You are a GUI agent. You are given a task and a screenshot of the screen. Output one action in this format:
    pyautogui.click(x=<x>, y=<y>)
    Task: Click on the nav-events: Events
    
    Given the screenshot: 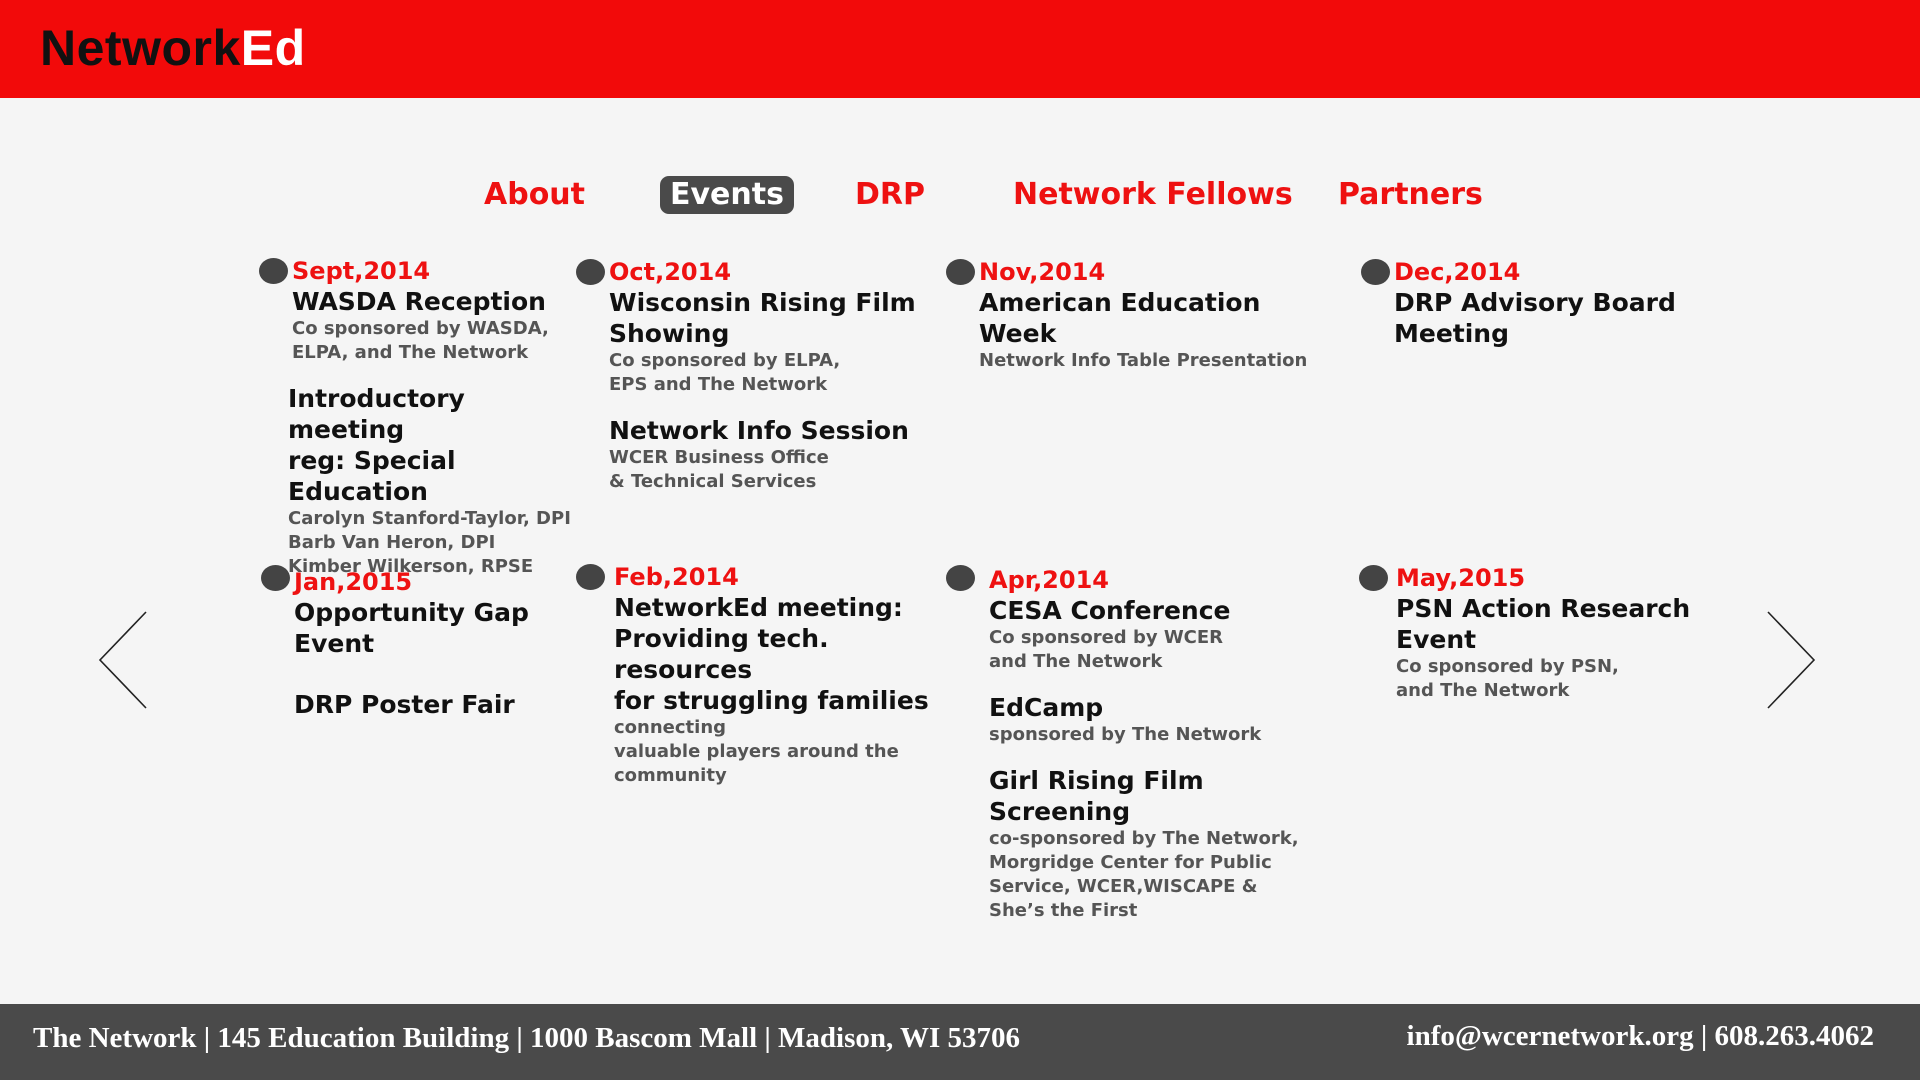 What is the action you would take?
    pyautogui.click(x=727, y=195)
    